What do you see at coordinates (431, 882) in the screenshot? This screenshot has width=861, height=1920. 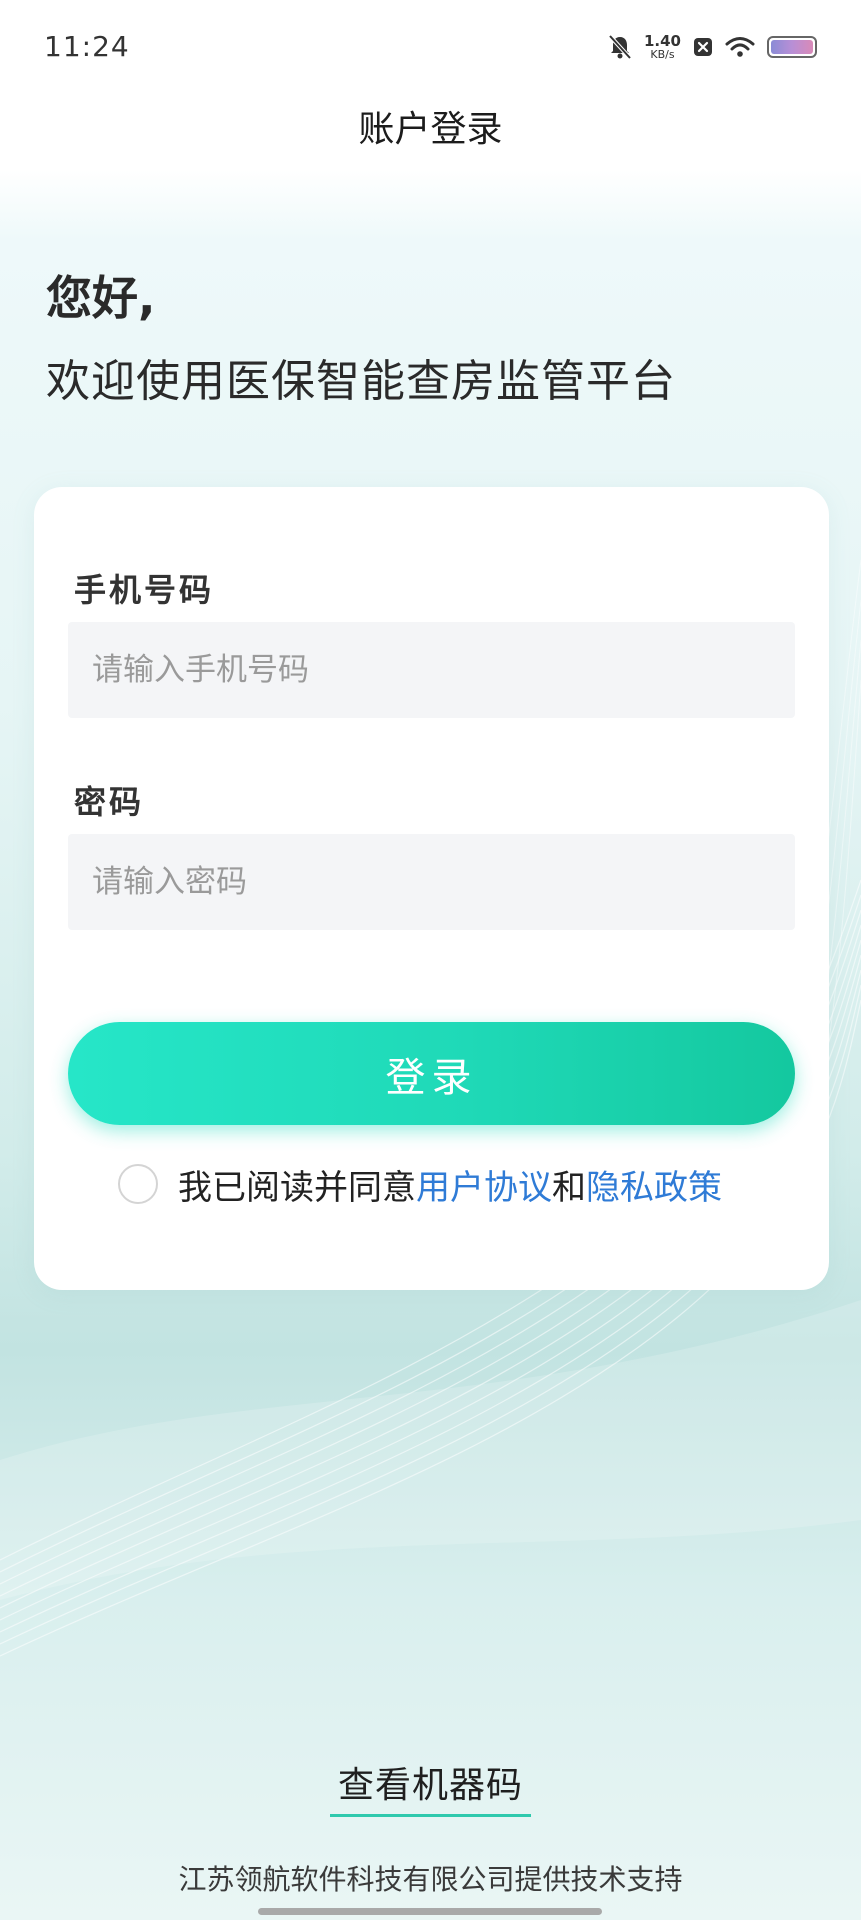 I see `password-input` at bounding box center [431, 882].